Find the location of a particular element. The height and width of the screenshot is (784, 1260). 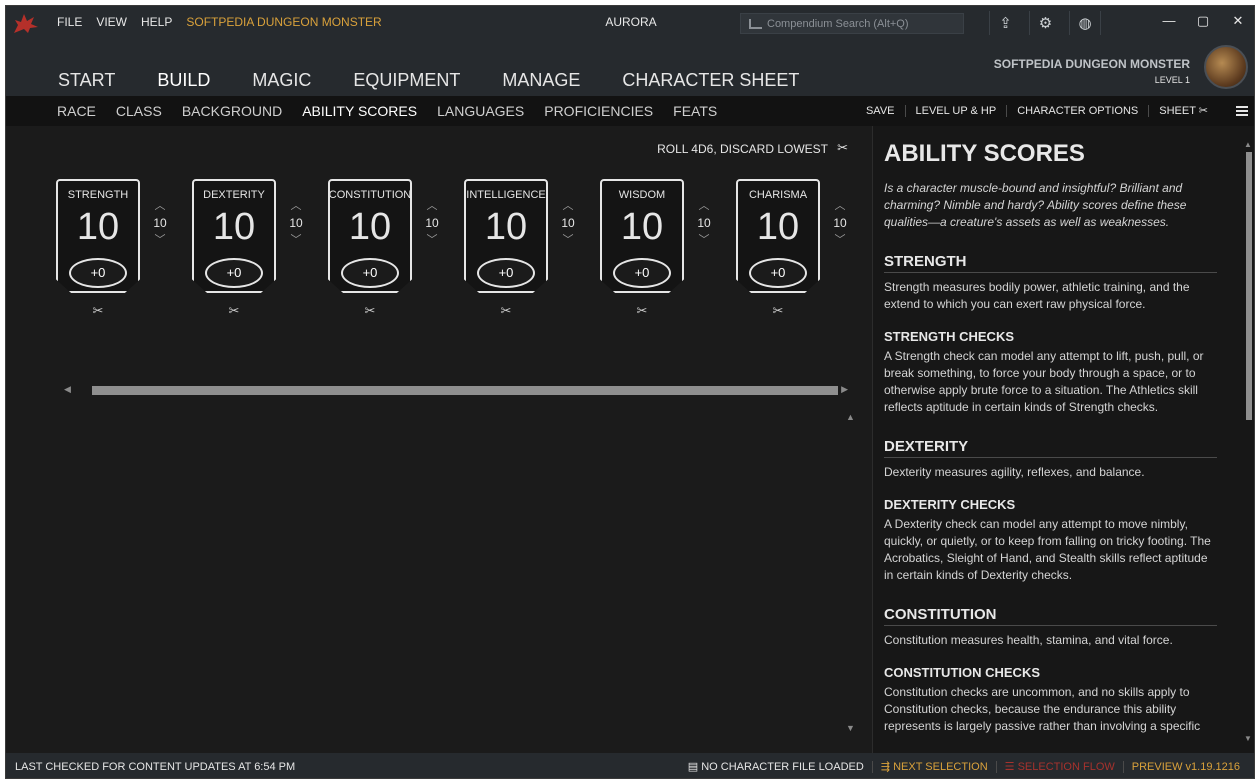

ability-wisdom: WISDOM 10 +0 ✂ is located at coordinates (642, 248).